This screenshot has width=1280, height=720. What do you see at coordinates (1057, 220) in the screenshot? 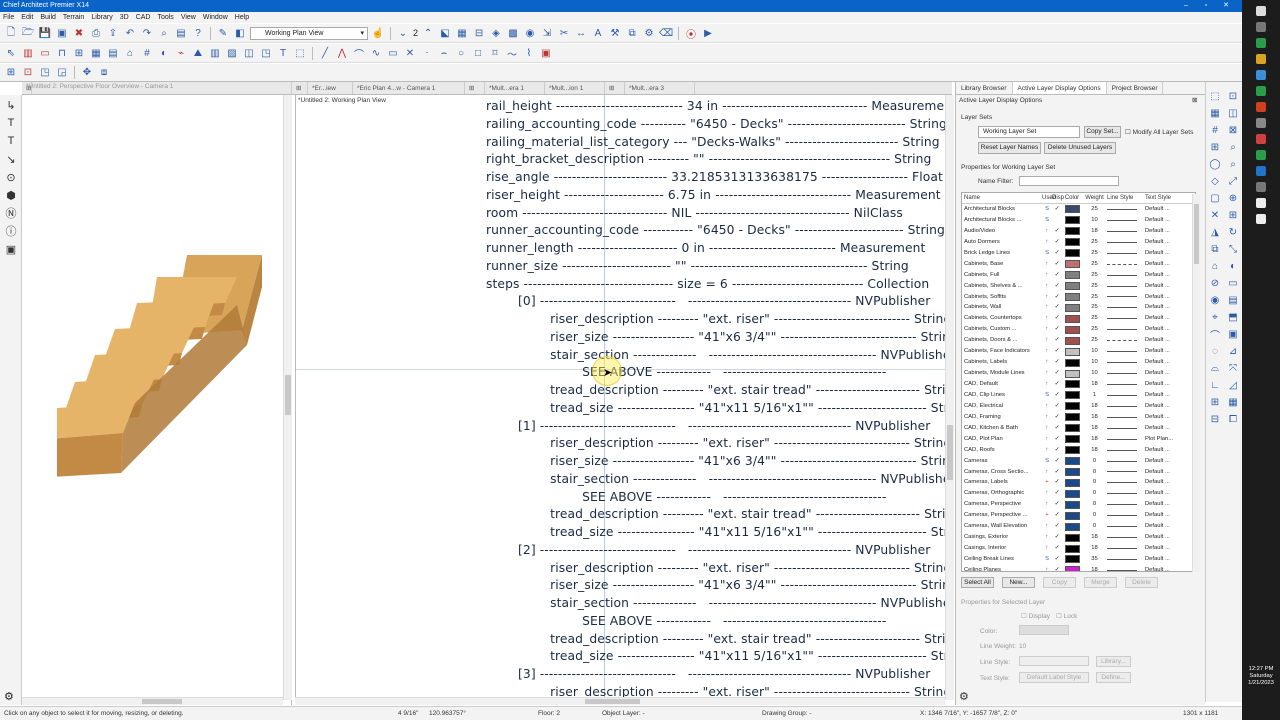
I see `layer-display-check` at bounding box center [1057, 220].